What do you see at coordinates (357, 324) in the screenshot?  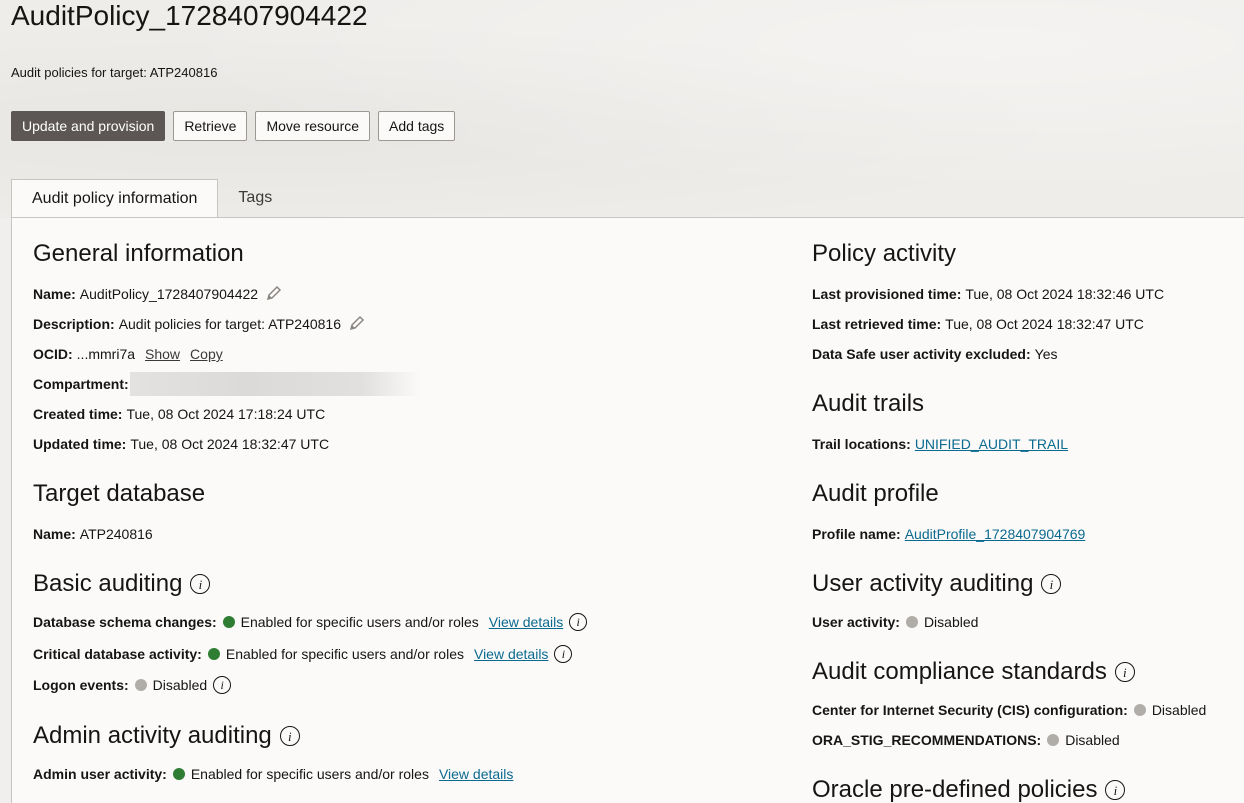 I see `edit-description-pencil-icon` at bounding box center [357, 324].